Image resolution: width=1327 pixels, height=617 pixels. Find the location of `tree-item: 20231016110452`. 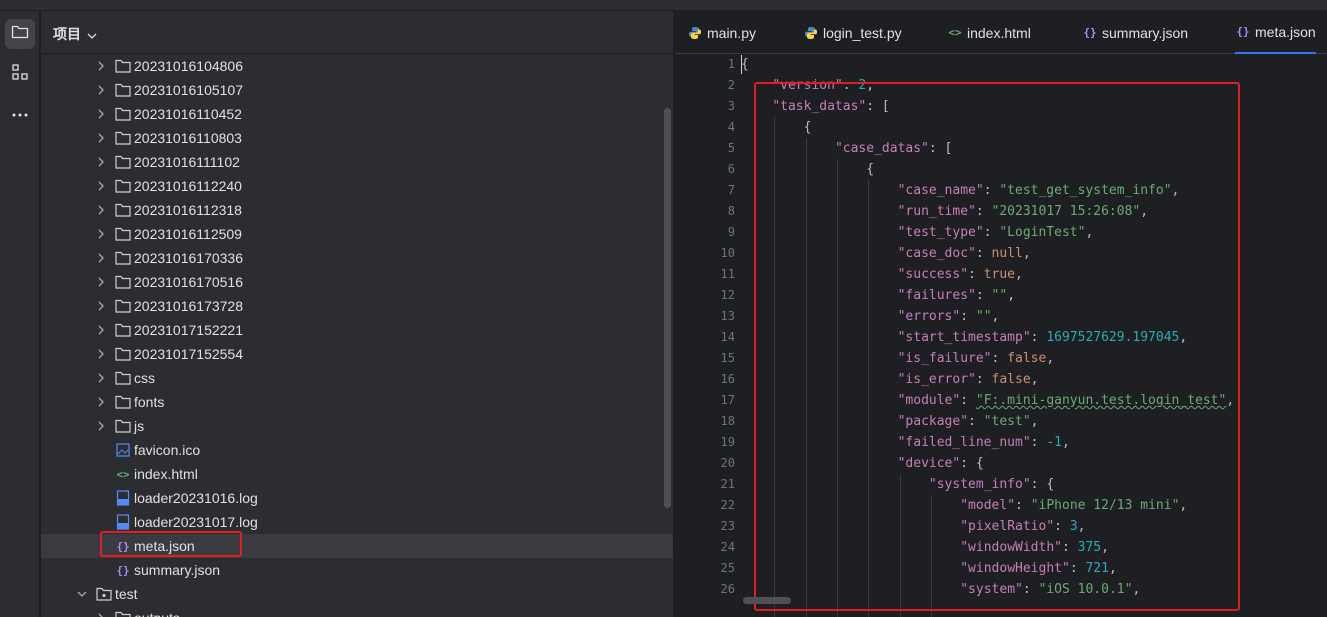

tree-item: 20231016110452 is located at coordinates (357, 114).